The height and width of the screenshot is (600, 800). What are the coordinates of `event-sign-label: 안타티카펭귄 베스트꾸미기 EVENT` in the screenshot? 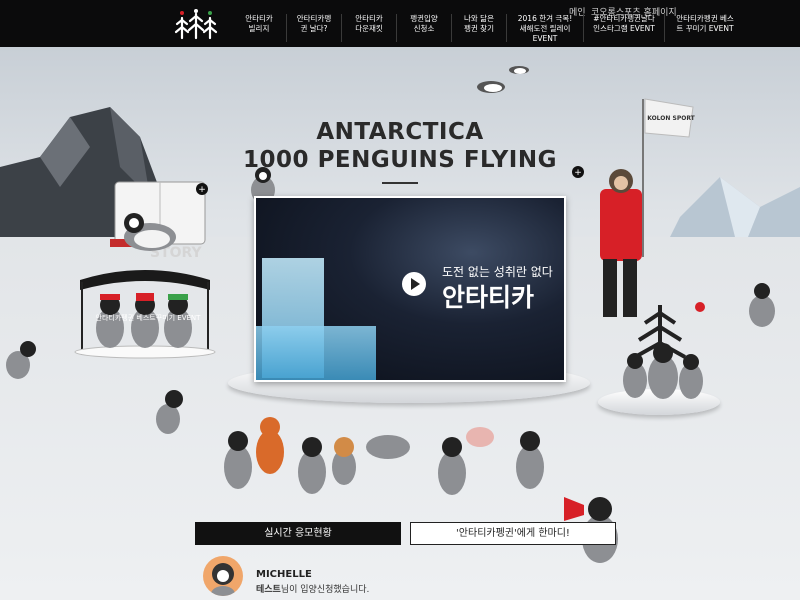 It's located at (148, 318).